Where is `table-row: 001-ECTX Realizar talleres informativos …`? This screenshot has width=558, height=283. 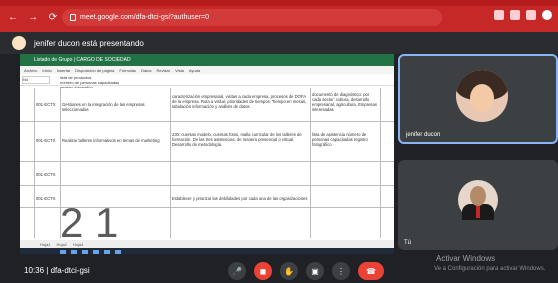 table-row: 001-ECTX Realizar talleres informativos … is located at coordinates (207, 142).